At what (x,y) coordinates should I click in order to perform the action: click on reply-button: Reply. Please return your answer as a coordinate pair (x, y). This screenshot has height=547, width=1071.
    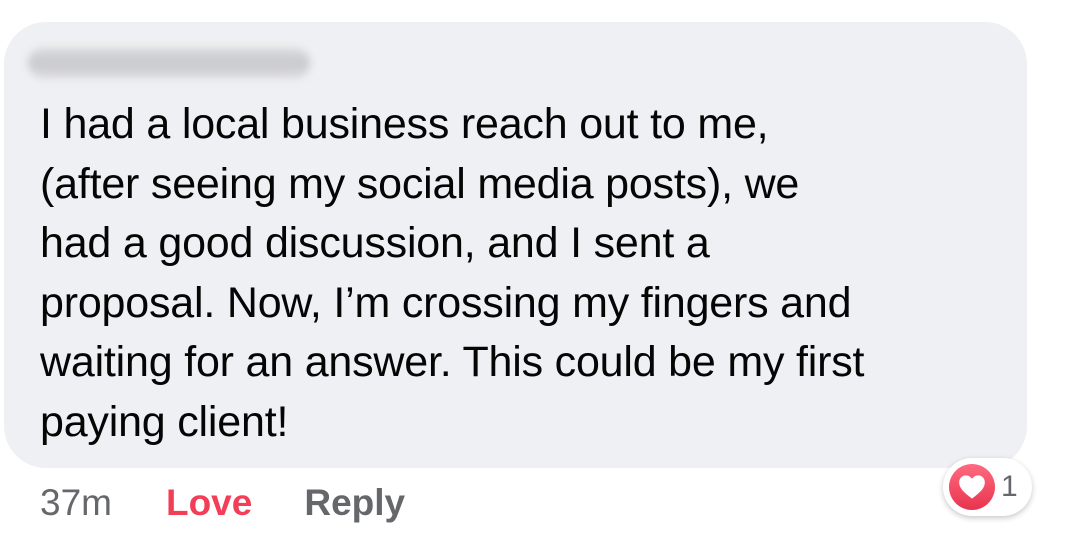
    Looking at the image, I should click on (354, 503).